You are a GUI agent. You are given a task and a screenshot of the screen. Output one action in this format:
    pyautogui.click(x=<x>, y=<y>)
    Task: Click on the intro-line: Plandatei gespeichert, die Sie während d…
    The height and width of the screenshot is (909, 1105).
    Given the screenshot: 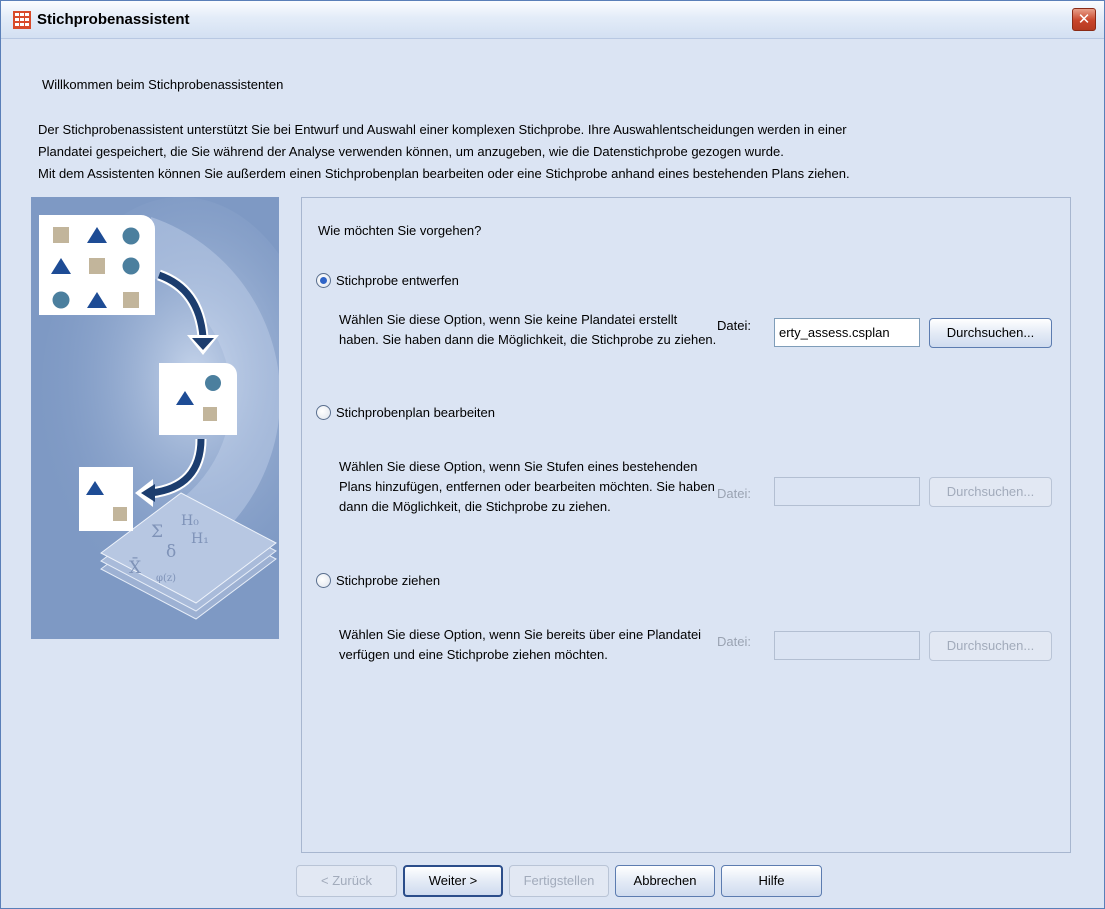 What is the action you would take?
    pyautogui.click(x=411, y=151)
    